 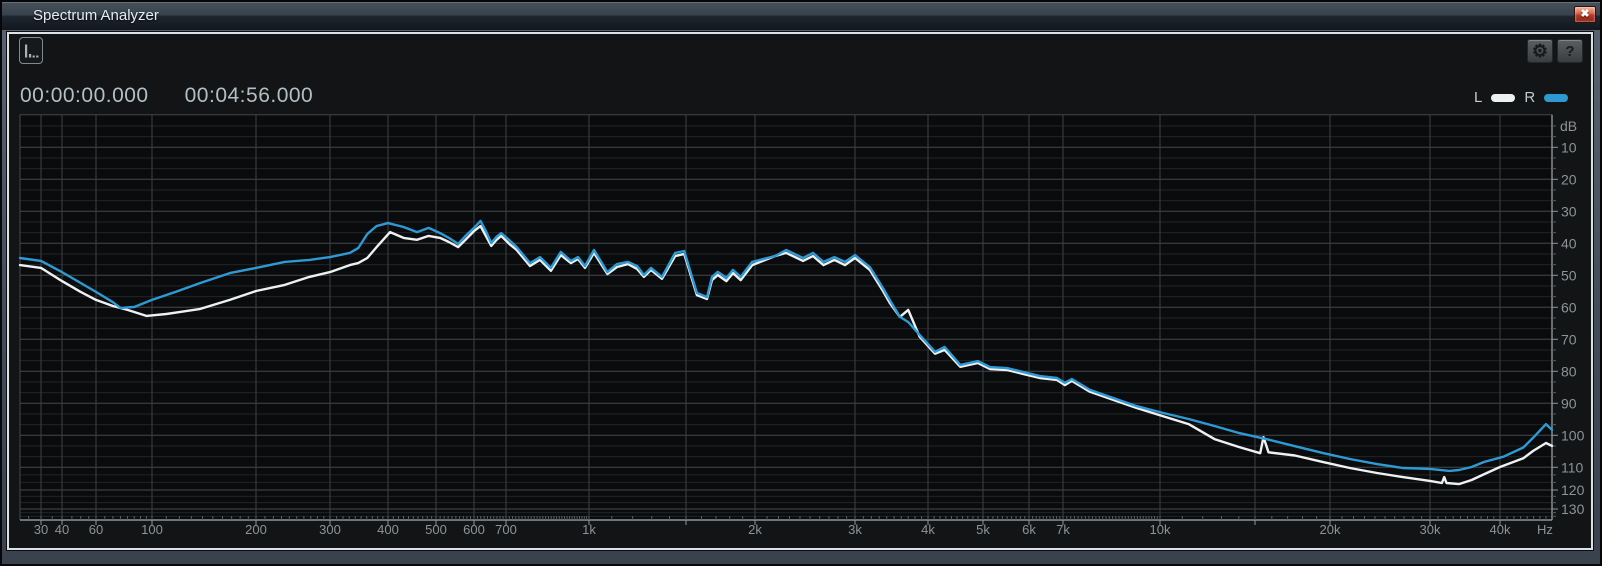 I want to click on settings-button: ⚙, so click(x=1540, y=51).